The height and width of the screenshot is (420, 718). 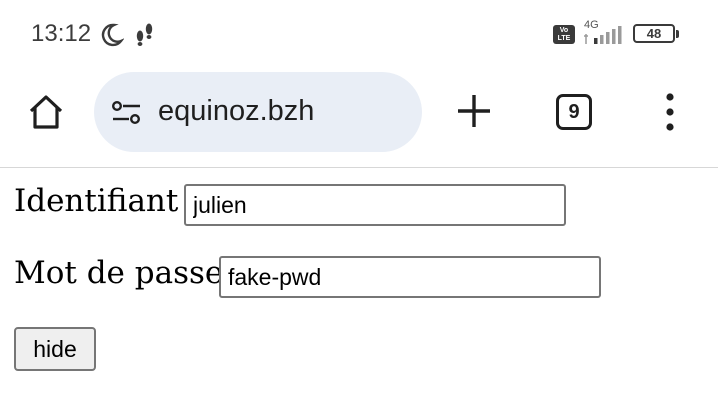 I want to click on password-input, so click(x=410, y=277).